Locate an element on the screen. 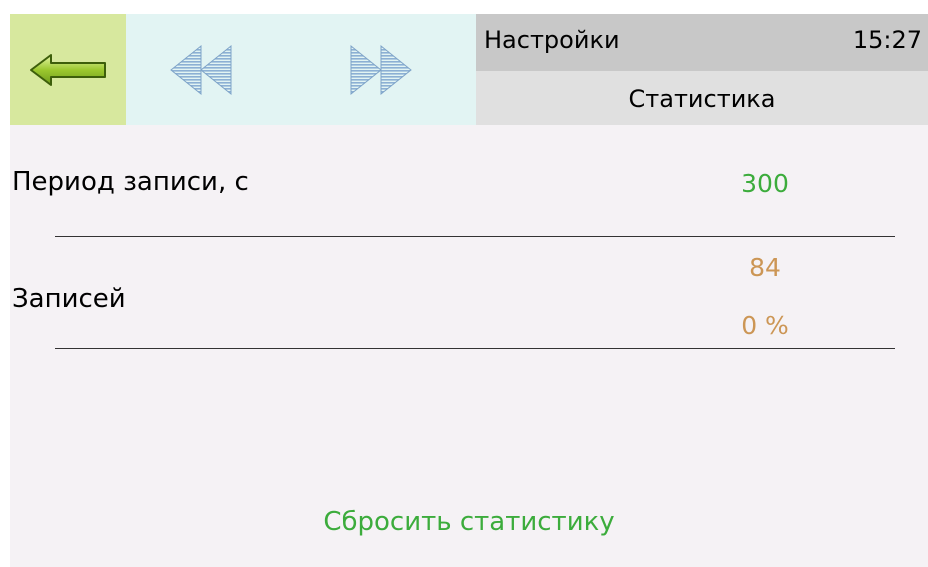 The height and width of the screenshot is (567, 928). arrow-left-icon is located at coordinates (68, 69).